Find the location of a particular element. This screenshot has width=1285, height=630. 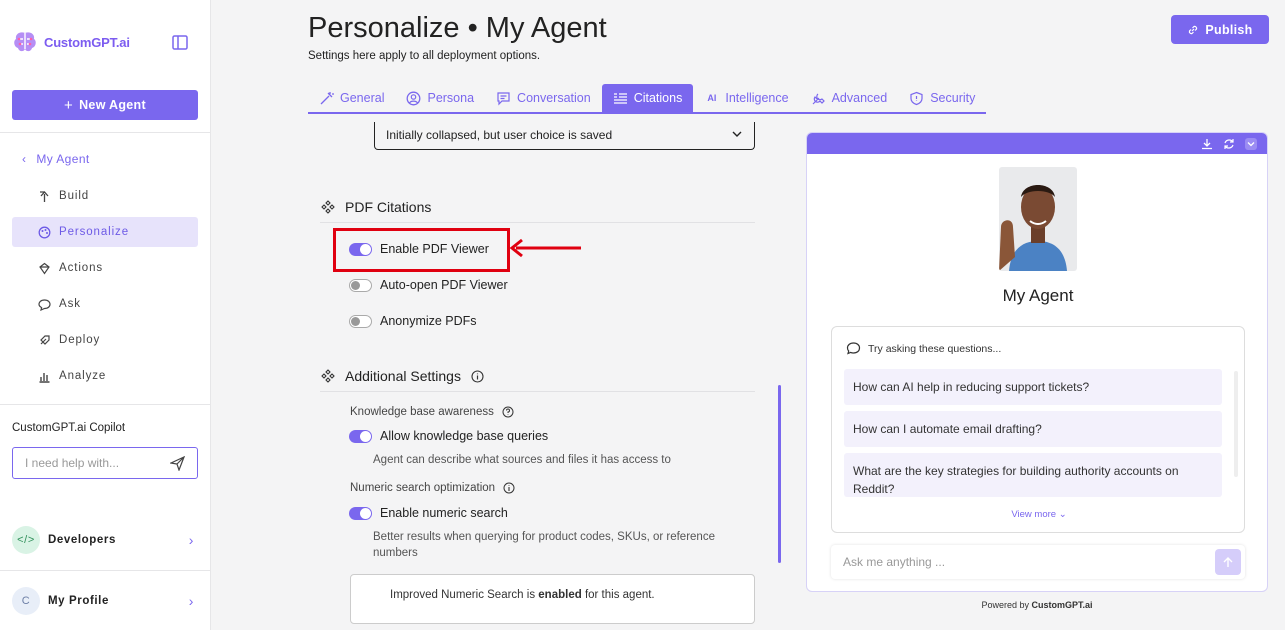

my-profile-label: My Profile is located at coordinates (78, 601).